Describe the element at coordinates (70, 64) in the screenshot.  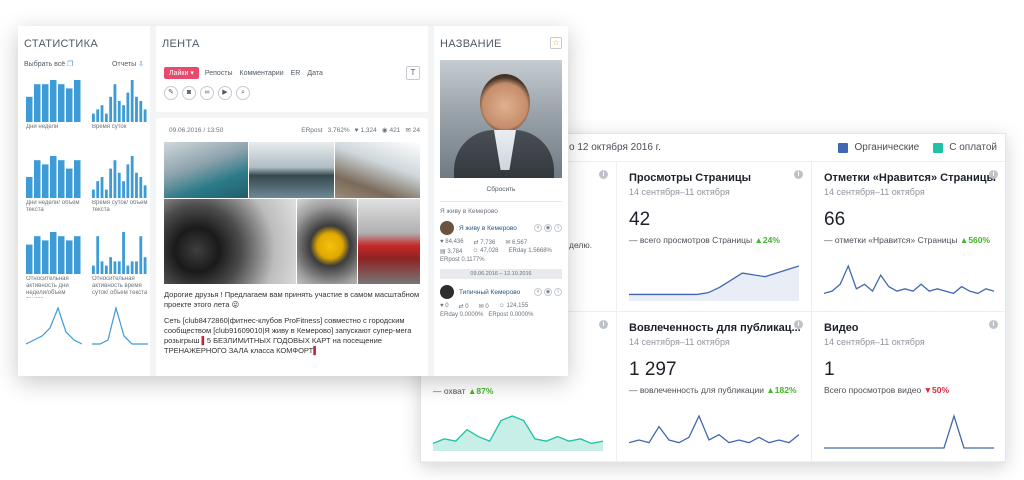
I see `copy-icon: ❐` at that location.